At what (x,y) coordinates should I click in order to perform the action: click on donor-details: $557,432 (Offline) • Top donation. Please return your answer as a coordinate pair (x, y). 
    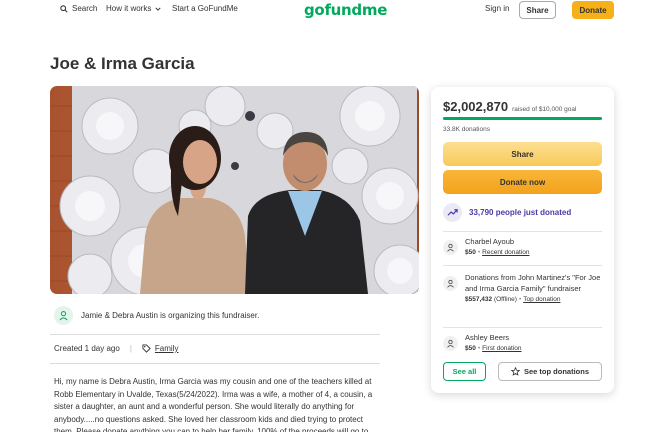
    Looking at the image, I should click on (513, 299).